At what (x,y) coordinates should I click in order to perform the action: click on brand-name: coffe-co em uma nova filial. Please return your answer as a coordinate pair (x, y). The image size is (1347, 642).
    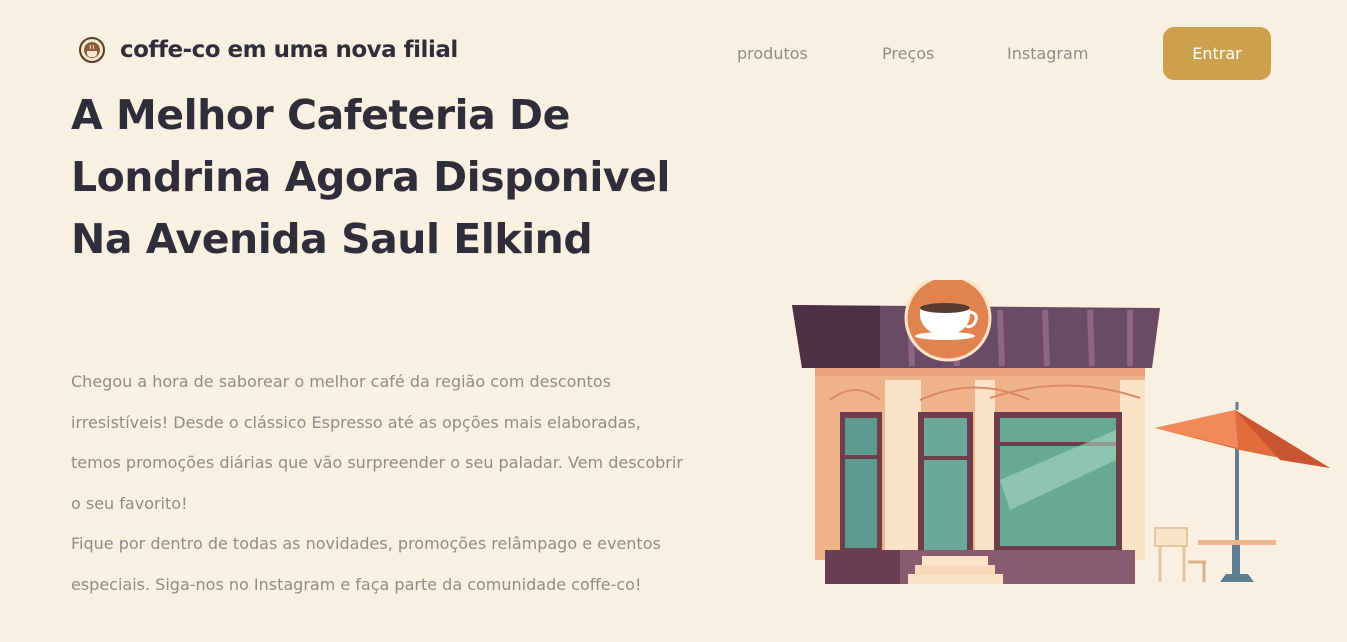
    Looking at the image, I should click on (289, 50).